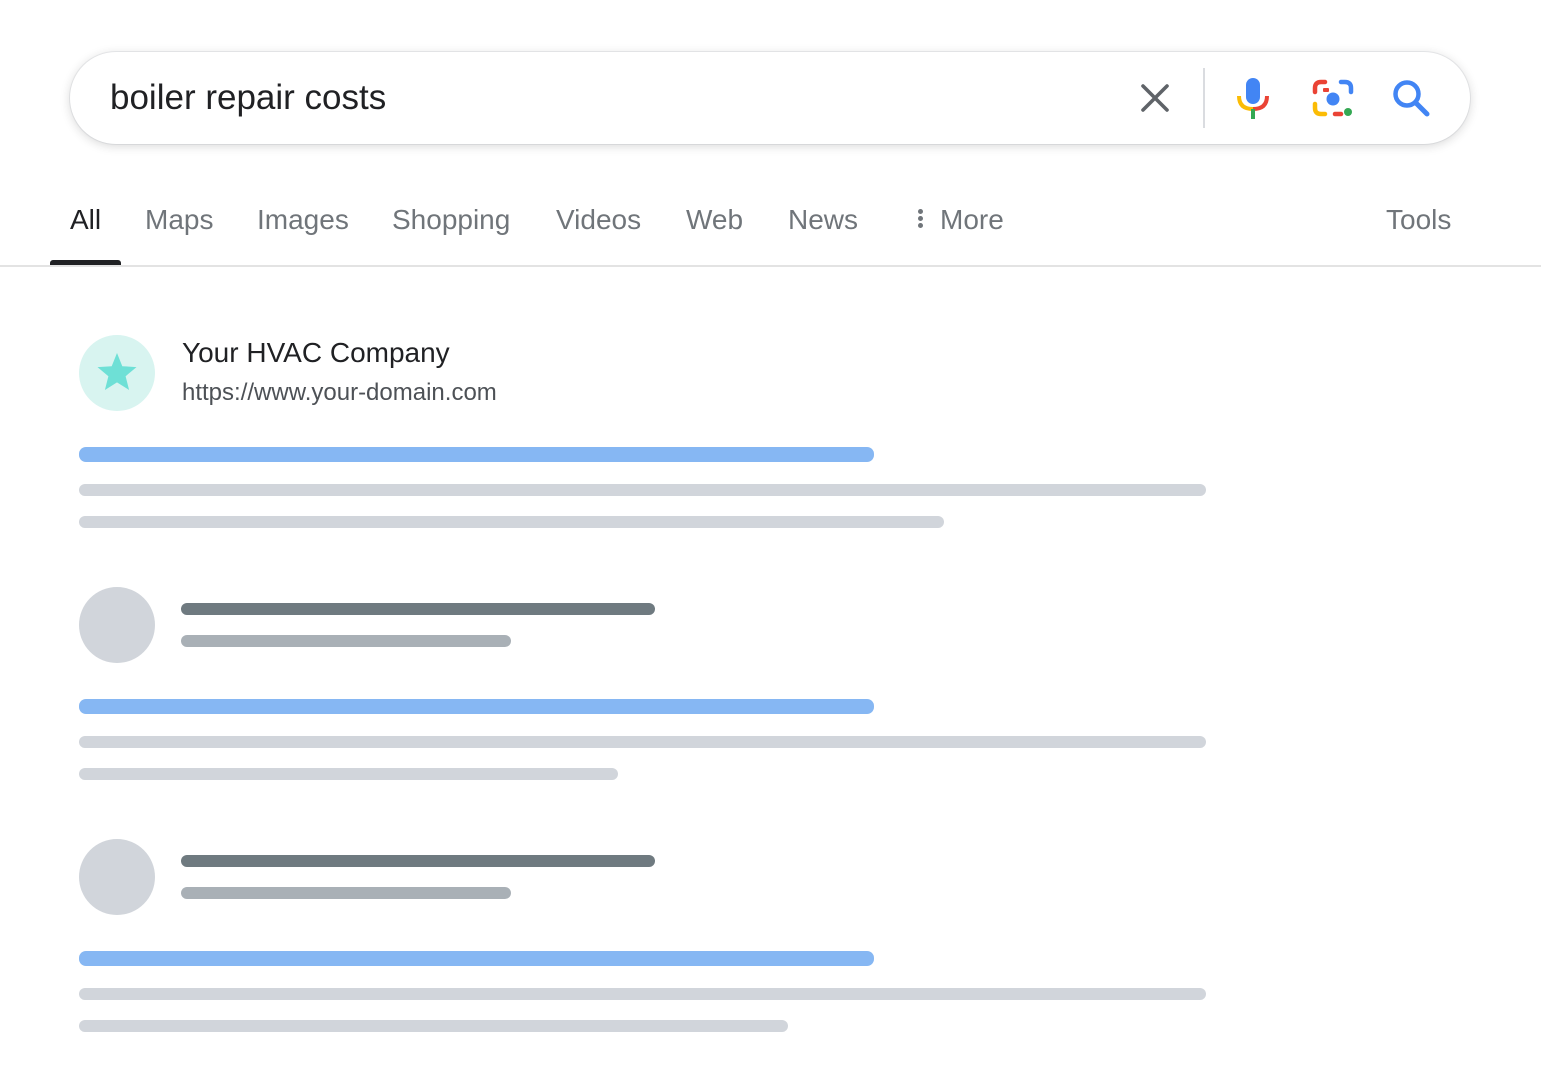 The image size is (1541, 1076). I want to click on tab-more-label: More, so click(972, 219).